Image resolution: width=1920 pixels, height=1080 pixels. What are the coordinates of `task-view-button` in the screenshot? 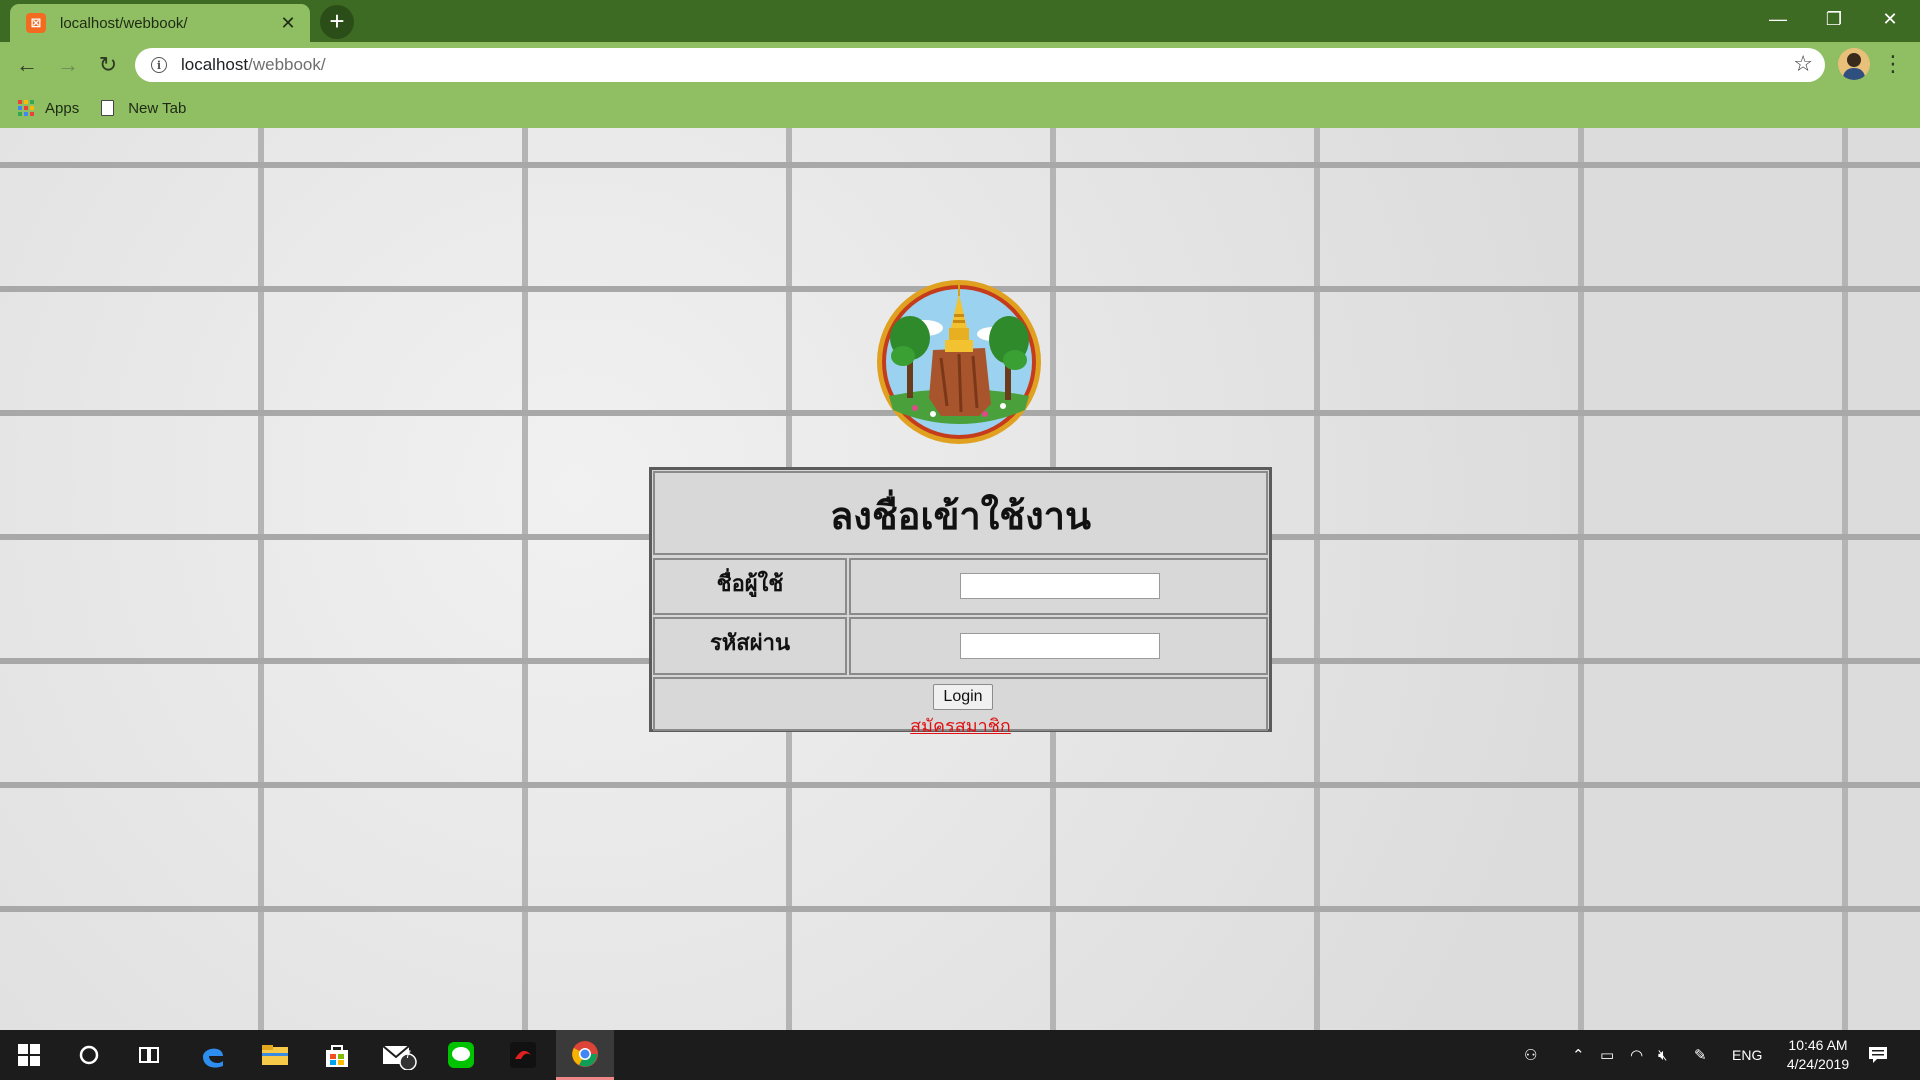 It's located at (149, 1055).